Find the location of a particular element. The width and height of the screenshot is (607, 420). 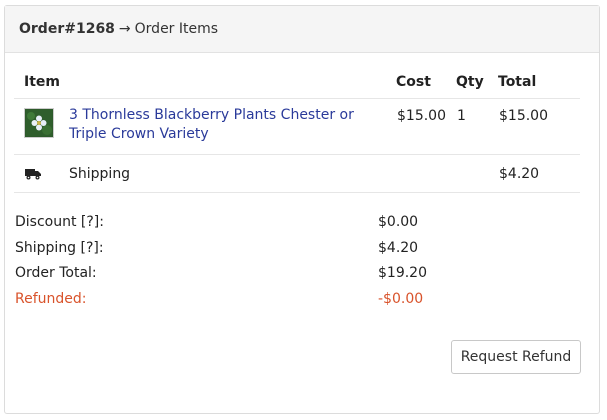

panel-header: Order#1268 → Order Items is located at coordinates (302, 29).